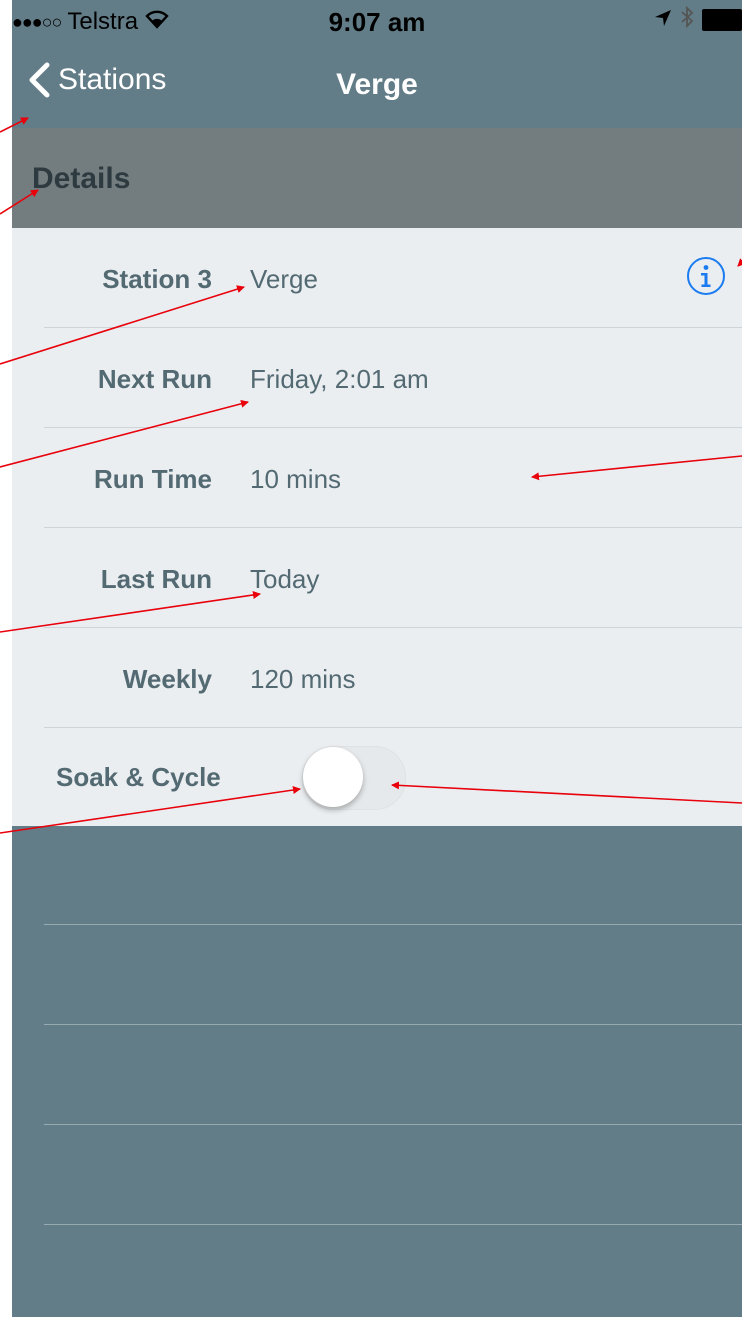  I want to click on detail-row-station: Station 3 Verge, so click(377, 278).